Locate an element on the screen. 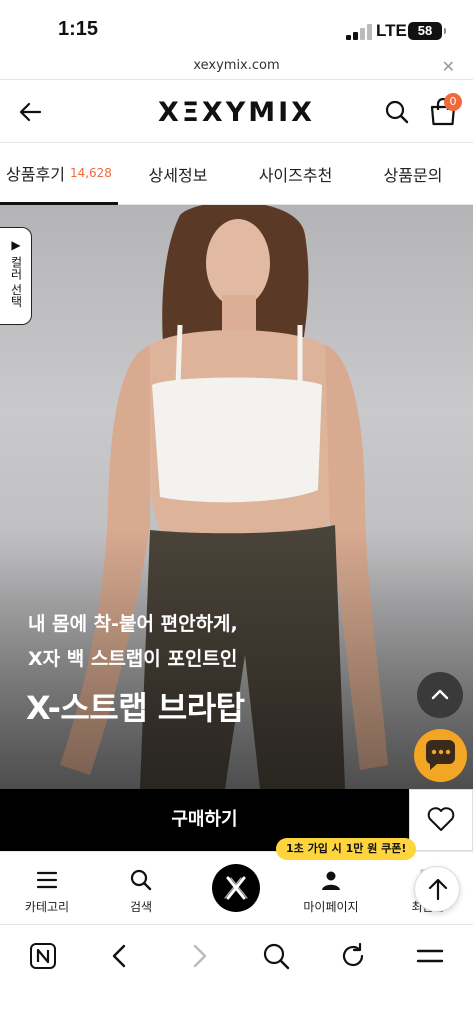 The image size is (473, 1024). nav-label: 마이페이지 is located at coordinates (331, 907).